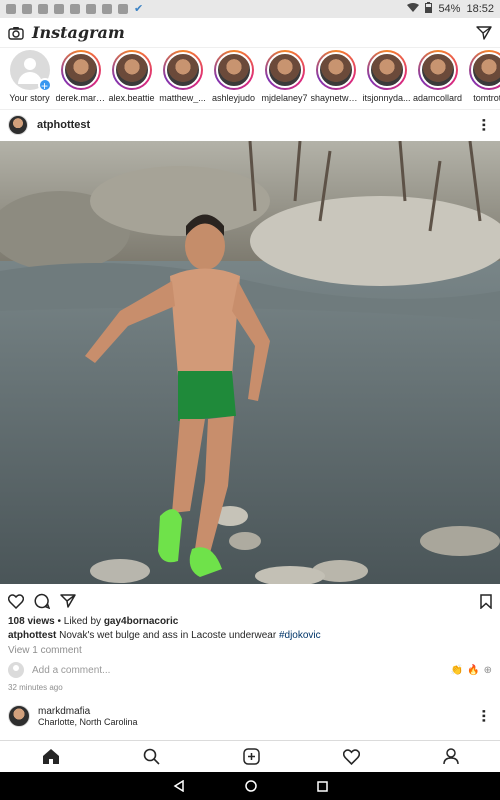 The image size is (500, 800). I want to click on story-item: mjdelaney7, so click(284, 79).